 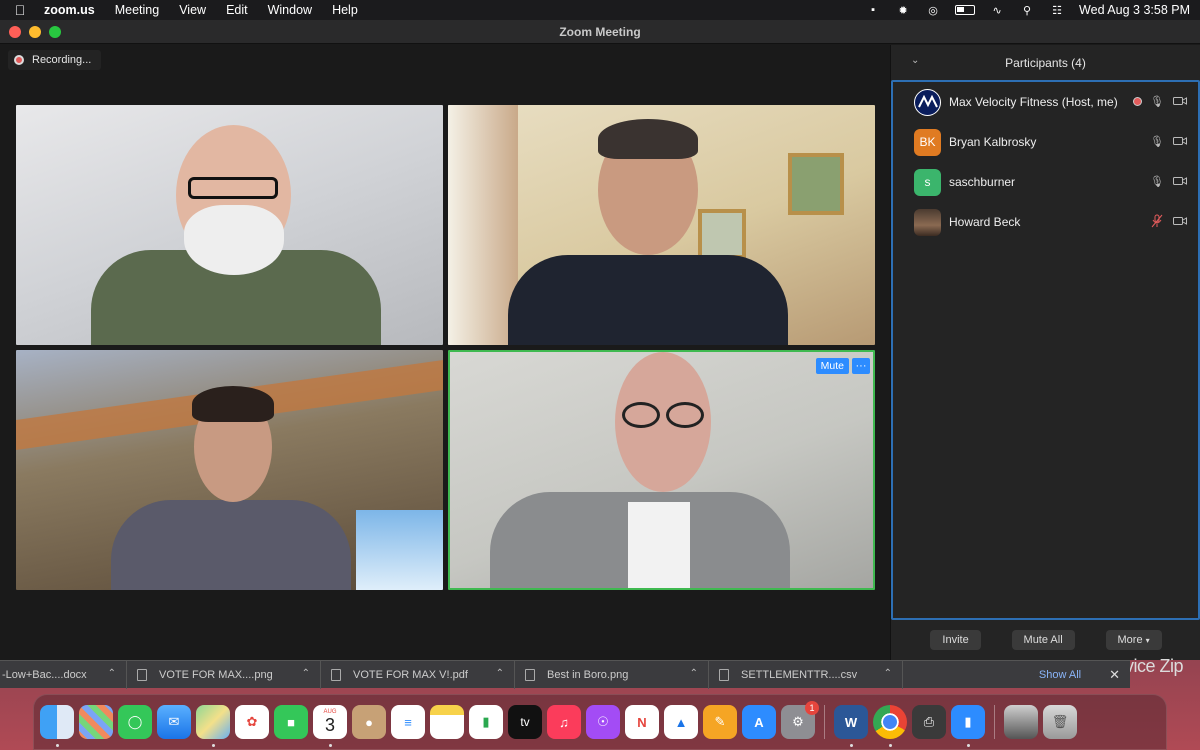 What do you see at coordinates (933, 10) in the screenshot?
I see `creative-cloud-icon: ◎` at bounding box center [933, 10].